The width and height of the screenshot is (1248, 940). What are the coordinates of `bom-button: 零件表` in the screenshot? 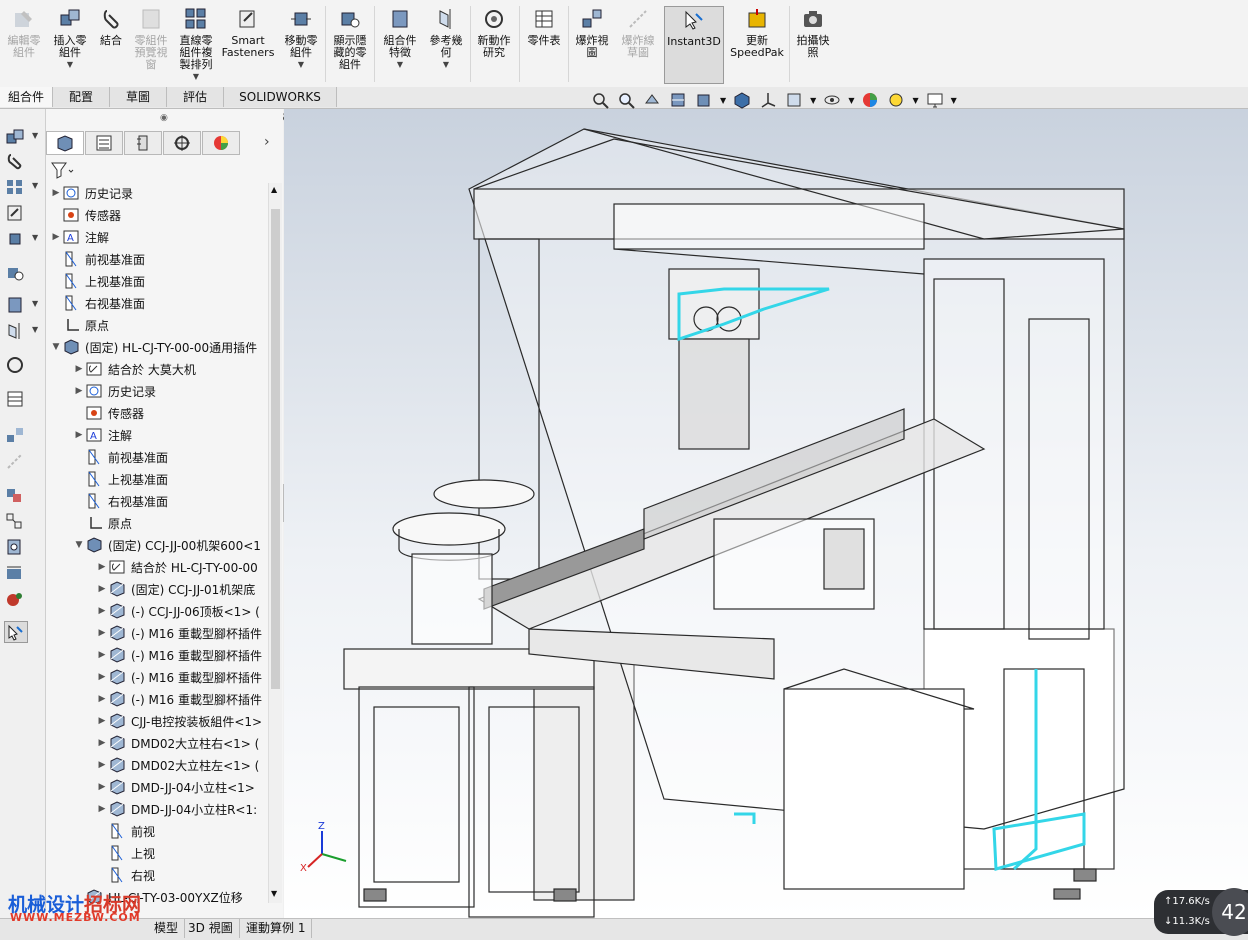 It's located at (544, 45).